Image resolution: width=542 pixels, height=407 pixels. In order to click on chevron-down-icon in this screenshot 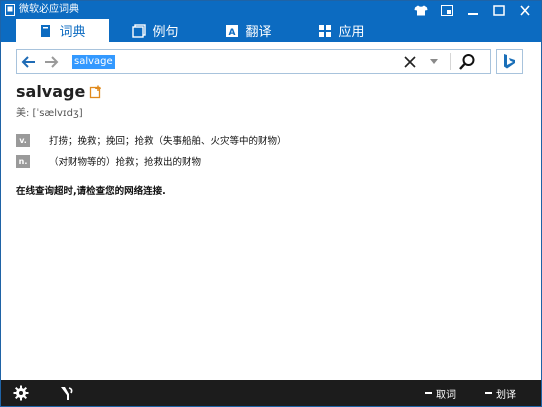, I will do `click(434, 62)`.